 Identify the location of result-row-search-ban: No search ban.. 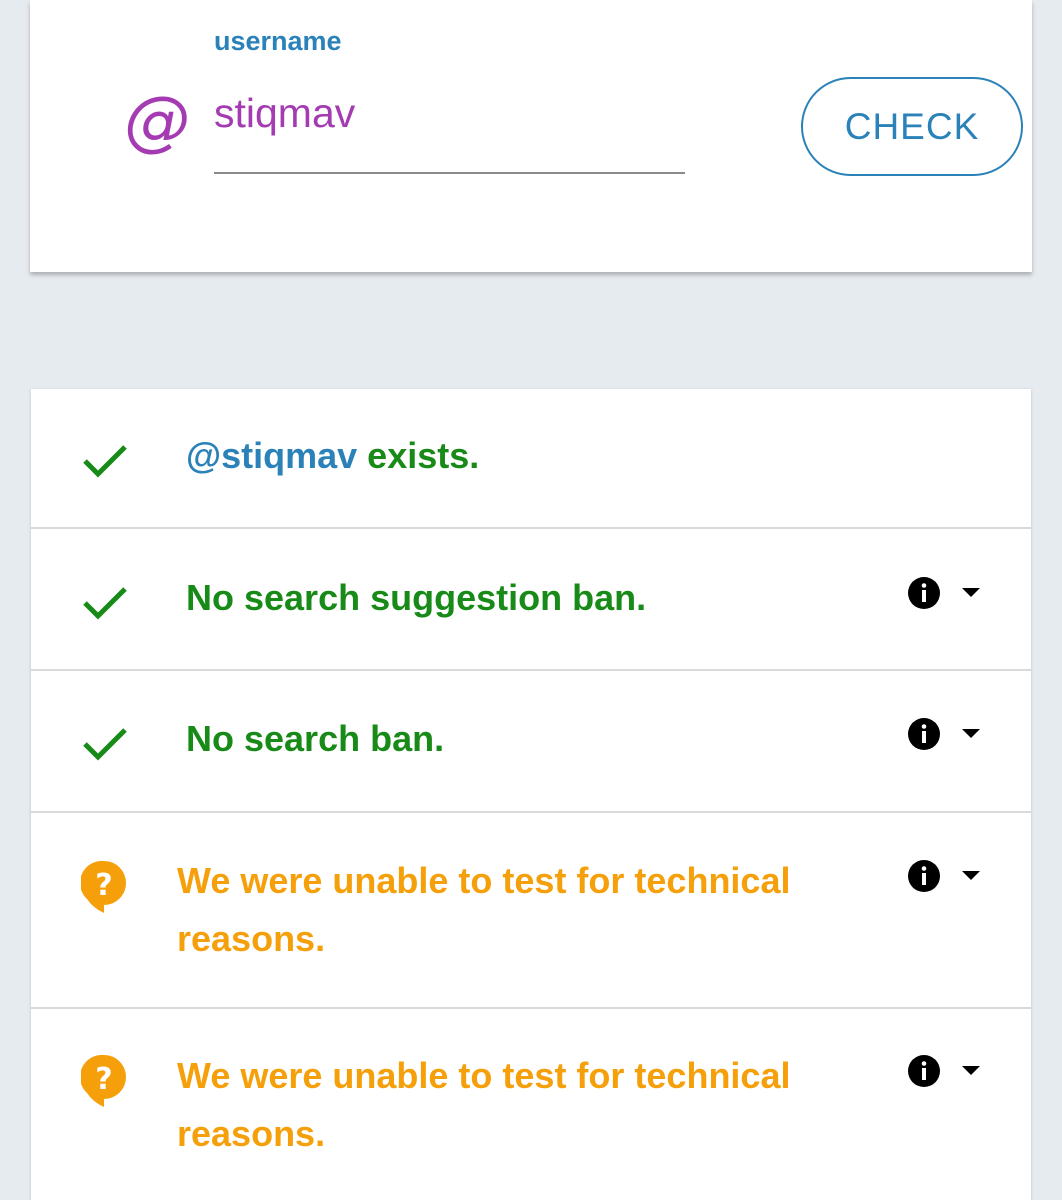
(531, 742).